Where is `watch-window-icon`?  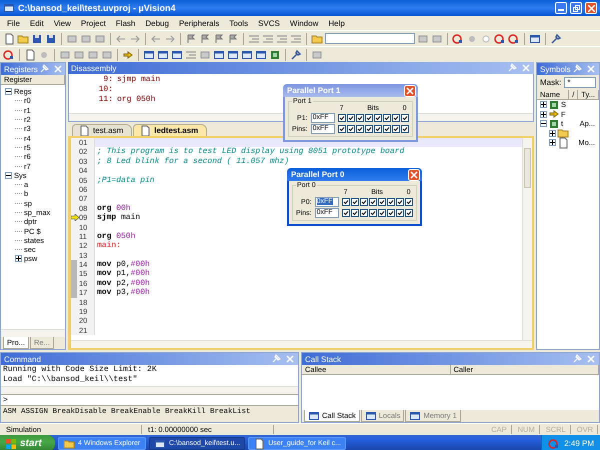
watch-window-icon is located at coordinates (219, 54).